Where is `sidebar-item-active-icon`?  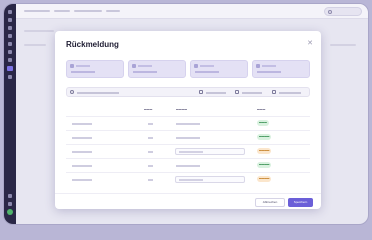 sidebar-item-active-icon is located at coordinates (10, 68).